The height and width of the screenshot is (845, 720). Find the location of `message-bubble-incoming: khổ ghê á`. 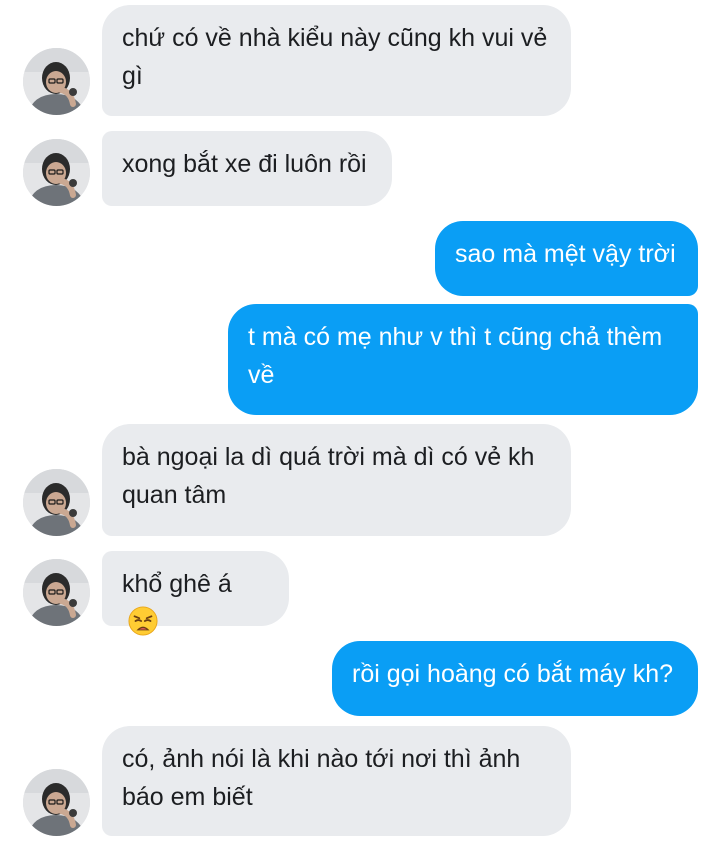

message-bubble-incoming: khổ ghê á is located at coordinates (195, 593).